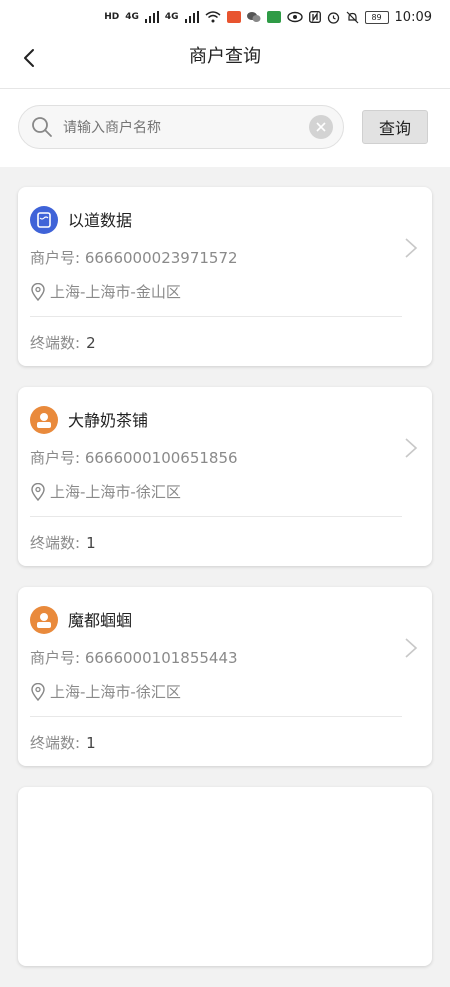  Describe the element at coordinates (91, 343) in the screenshot. I see `terminal-count-value: 2` at that location.